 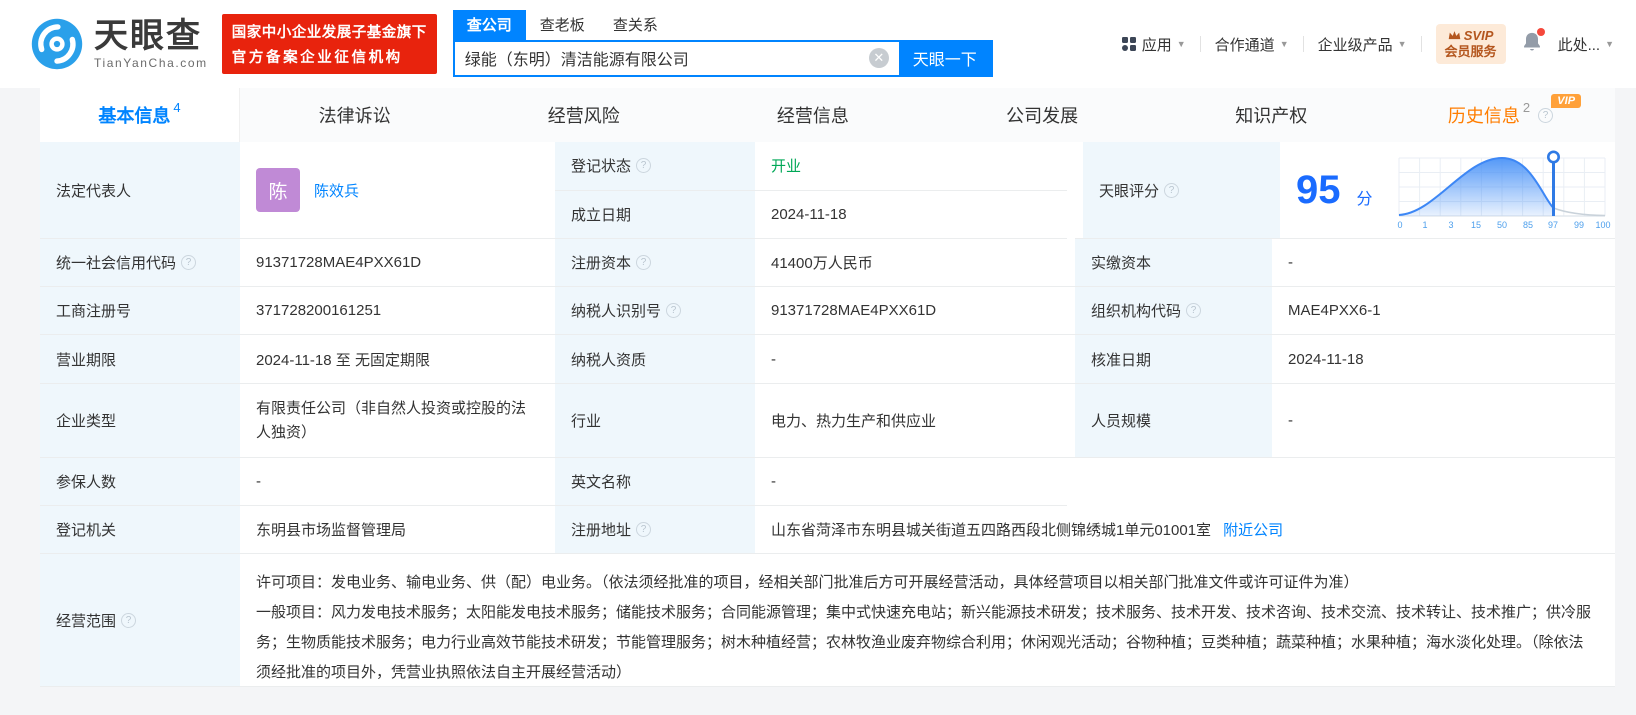 What do you see at coordinates (562, 25) in the screenshot?
I see `search-tab-boss: 查老板` at bounding box center [562, 25].